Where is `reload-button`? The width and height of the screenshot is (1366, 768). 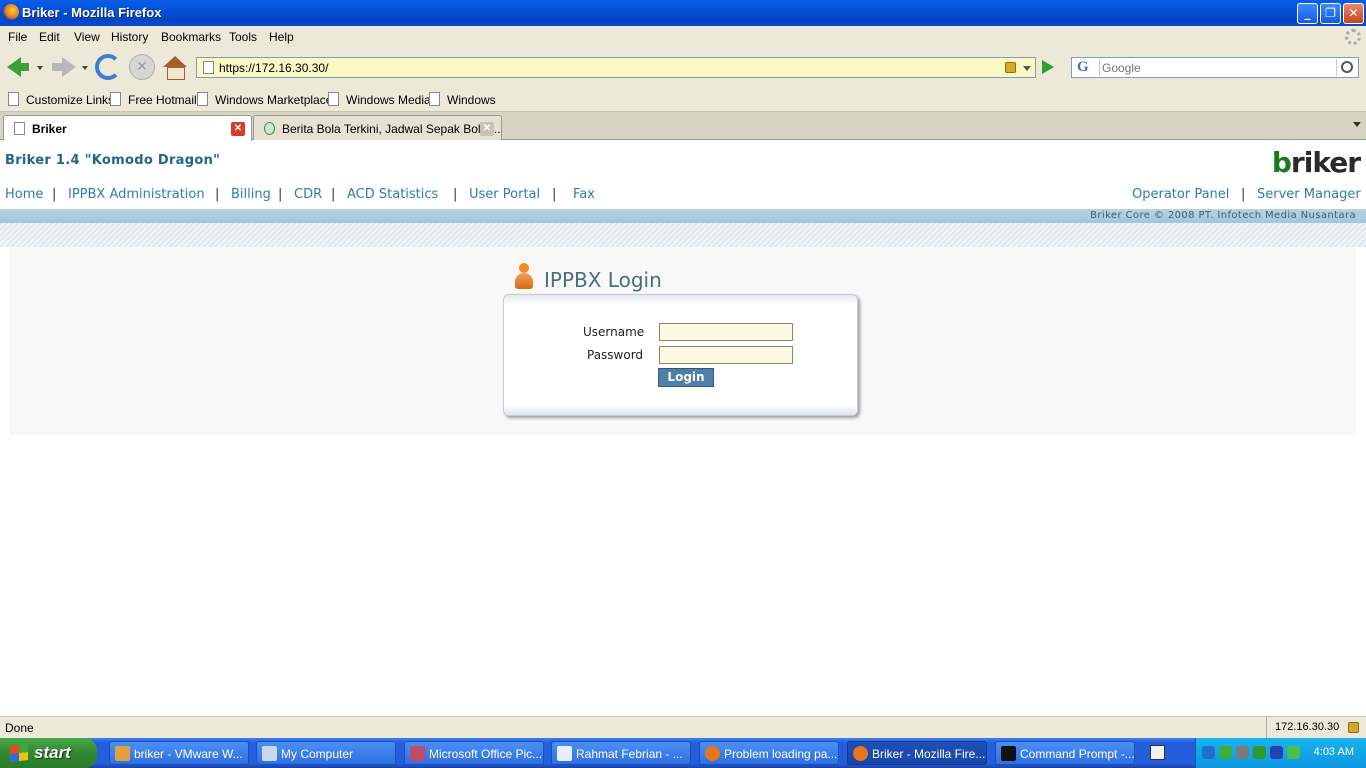
reload-button is located at coordinates (108, 67).